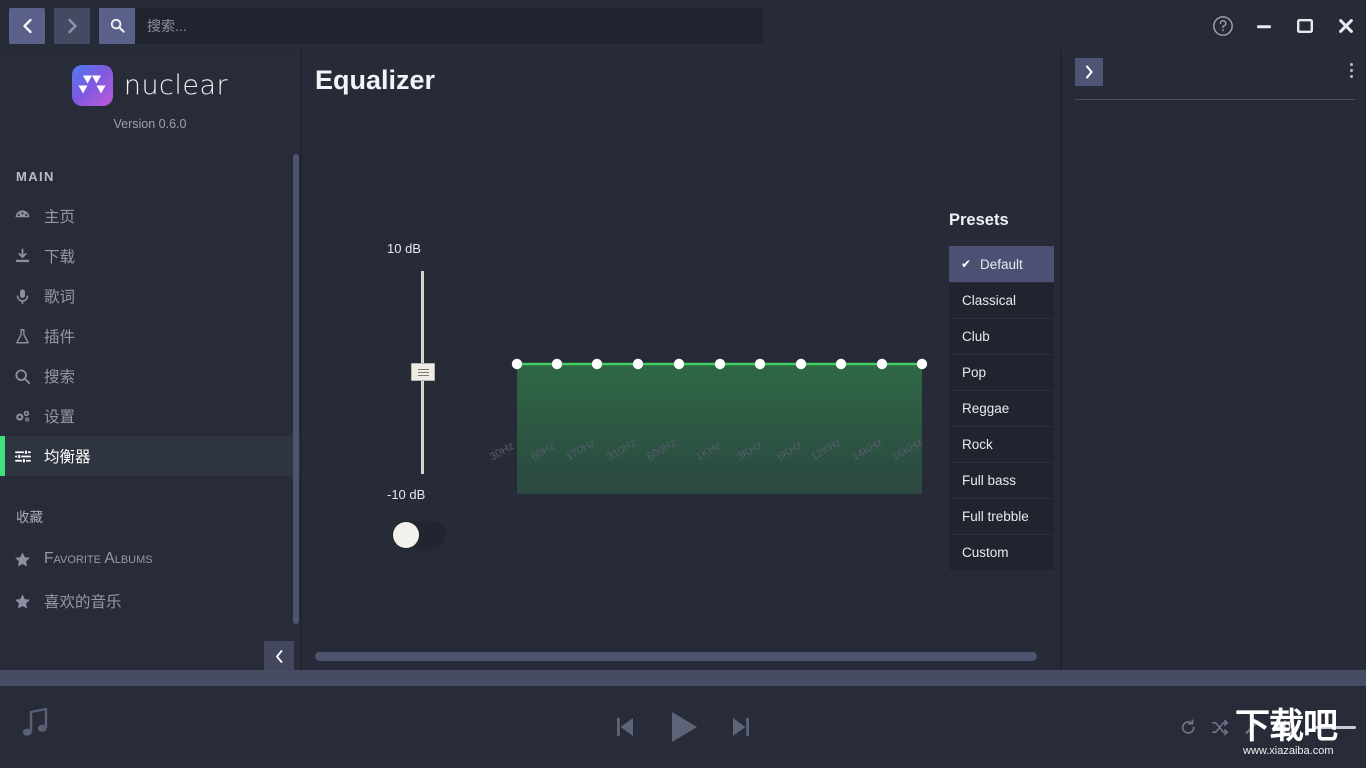 The width and height of the screenshot is (1366, 768). I want to click on preset-item-full-trebble: Full trebble, so click(1001, 516).